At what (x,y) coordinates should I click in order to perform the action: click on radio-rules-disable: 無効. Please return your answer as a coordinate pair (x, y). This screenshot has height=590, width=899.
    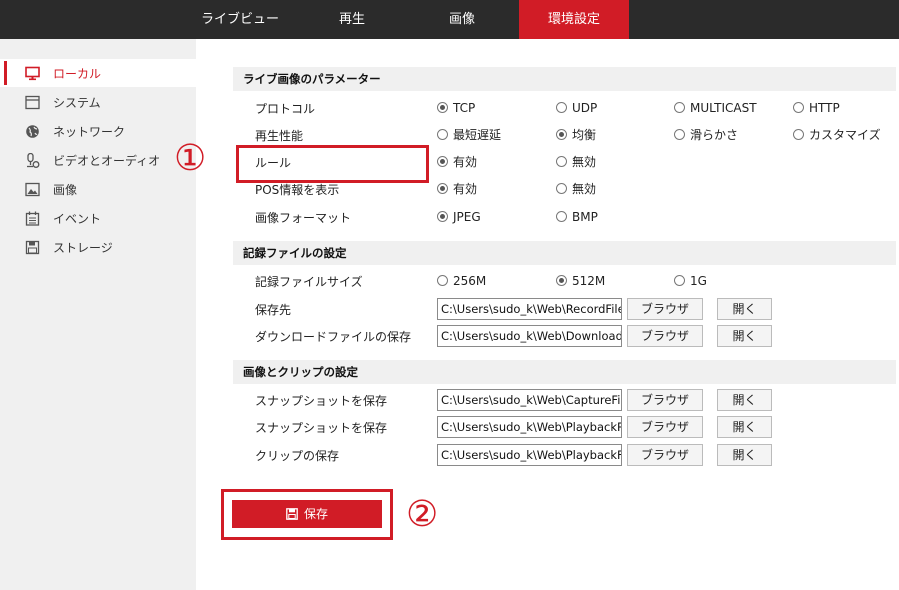
    Looking at the image, I should click on (576, 162).